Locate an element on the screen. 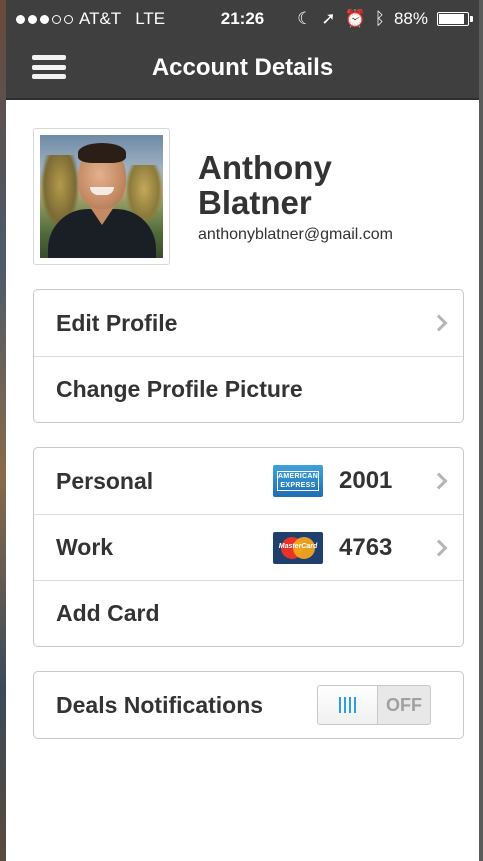  moon-icon: ☾ is located at coordinates (305, 18).